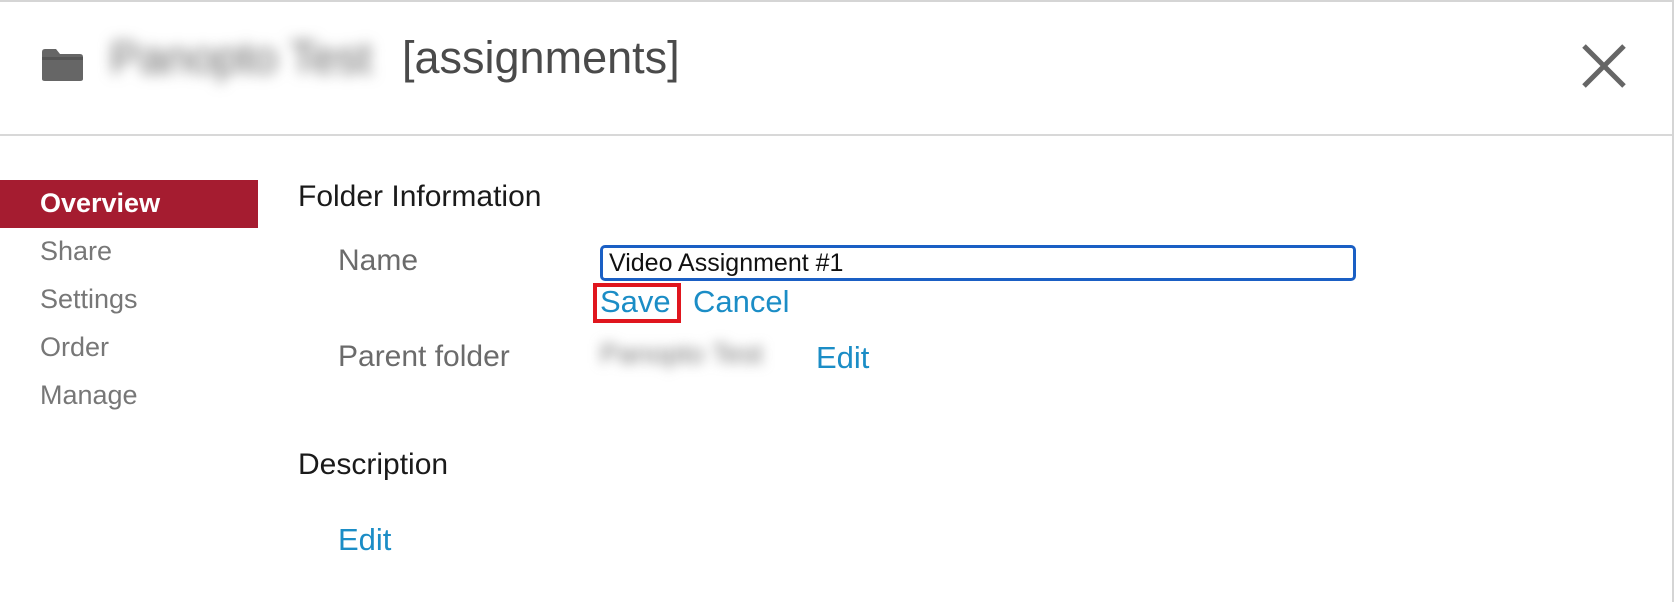  What do you see at coordinates (129, 204) in the screenshot?
I see `tab-overview: Overview` at bounding box center [129, 204].